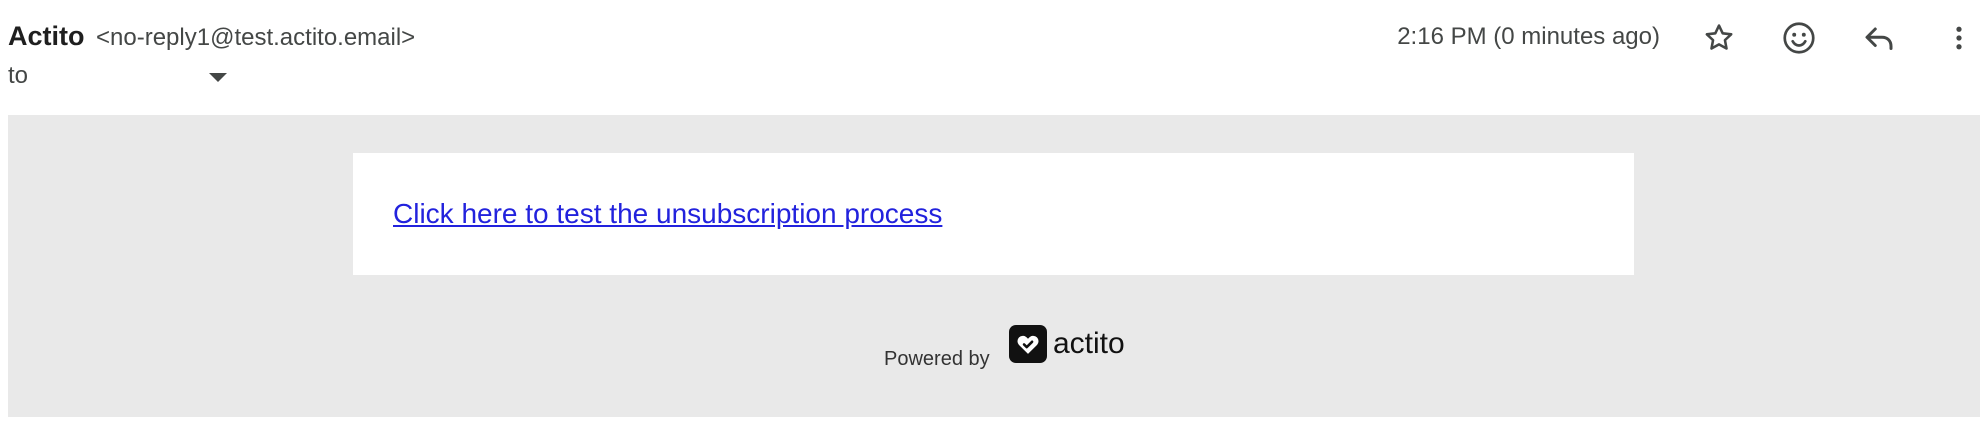 This screenshot has height=426, width=1988. Describe the element at coordinates (1879, 38) in the screenshot. I see `reply-icon` at that location.